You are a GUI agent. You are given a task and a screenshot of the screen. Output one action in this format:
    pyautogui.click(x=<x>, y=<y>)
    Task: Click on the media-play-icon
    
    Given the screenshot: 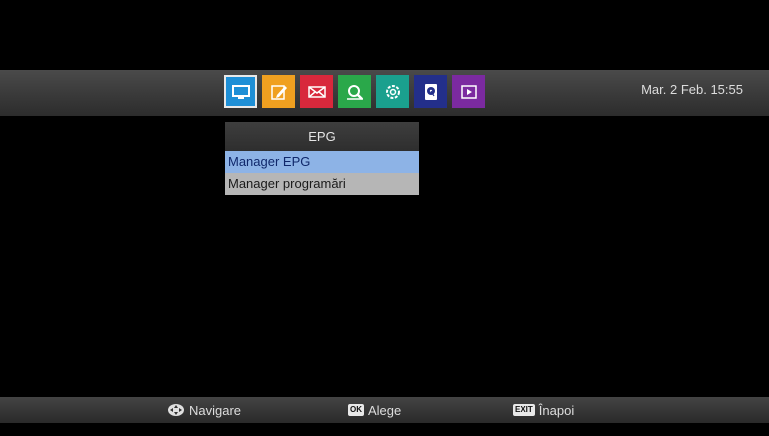 What is the action you would take?
    pyautogui.click(x=468, y=91)
    